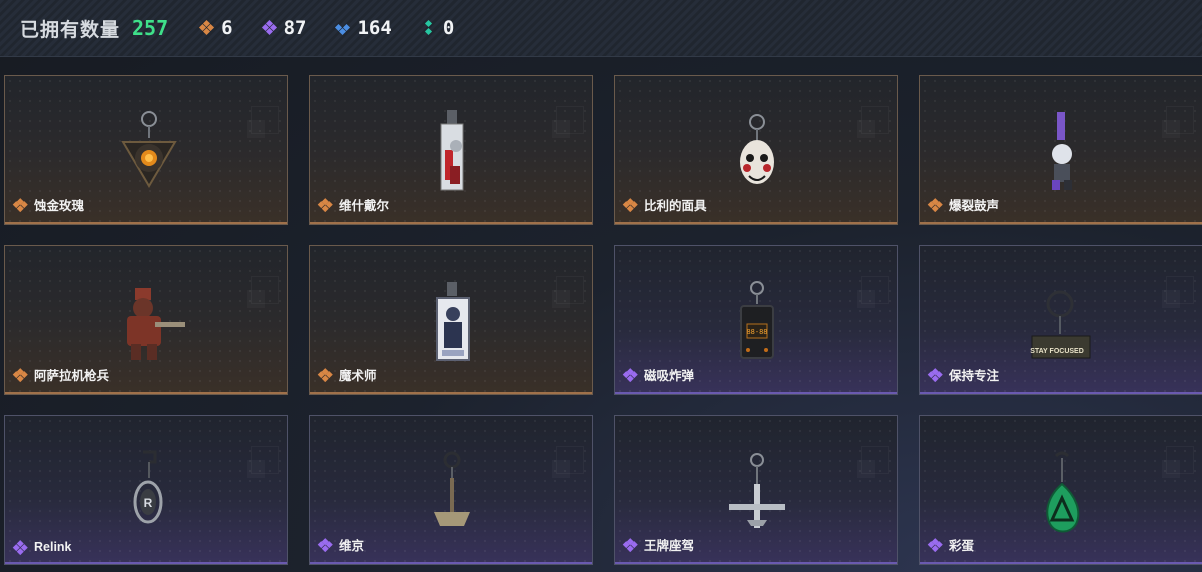 Image resolution: width=1202 pixels, height=572 pixels. What do you see at coordinates (756, 320) in the screenshot?
I see `item-card-magnetic-bomb: 88-88 磁吸炸弹` at bounding box center [756, 320].